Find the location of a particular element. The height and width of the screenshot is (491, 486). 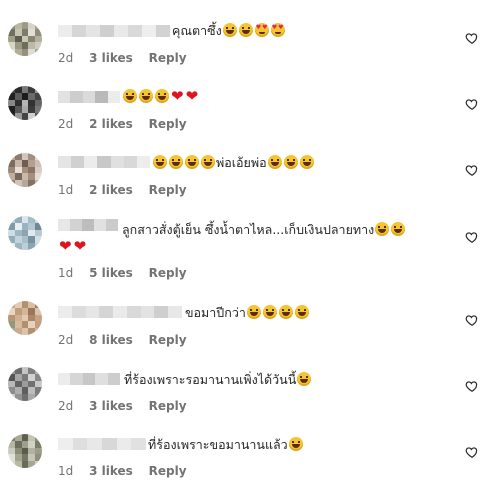

comment-meta: 1d 3 likes Reply is located at coordinates (128, 471).